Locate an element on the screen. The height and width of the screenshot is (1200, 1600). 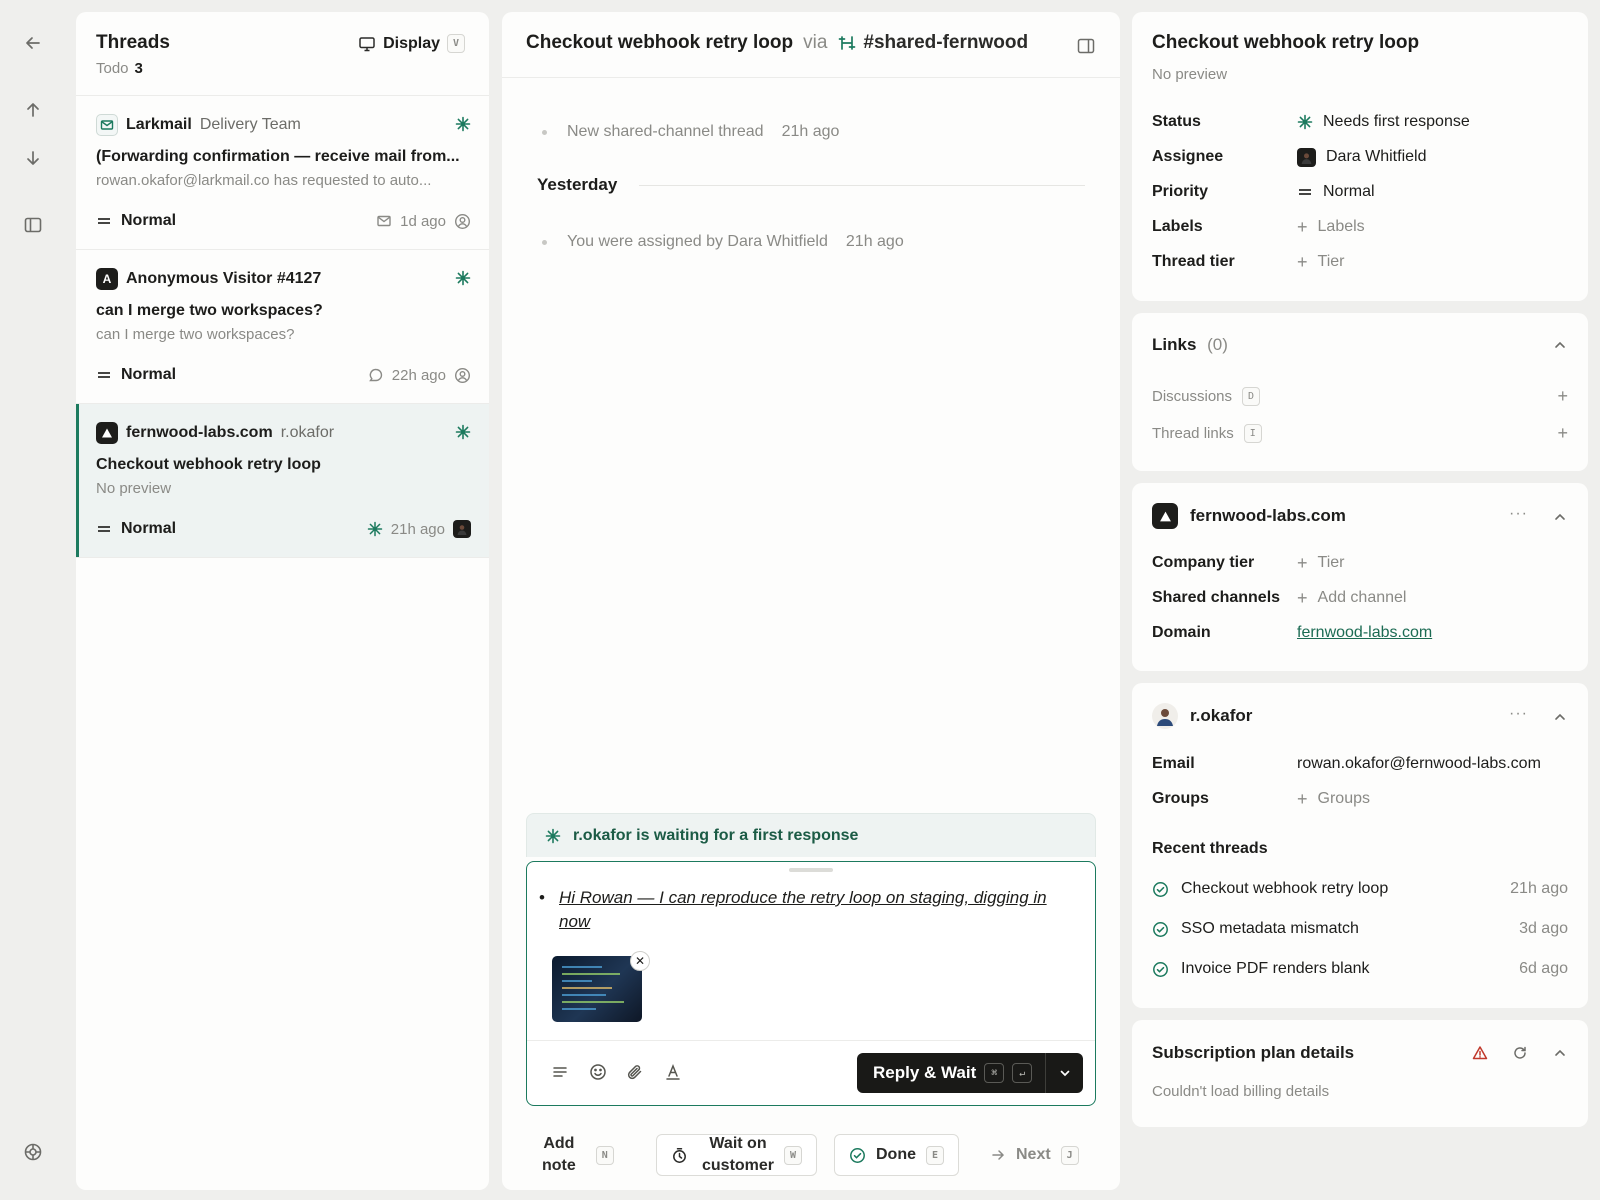
add-note-label-2: note is located at coordinates (559, 1165).